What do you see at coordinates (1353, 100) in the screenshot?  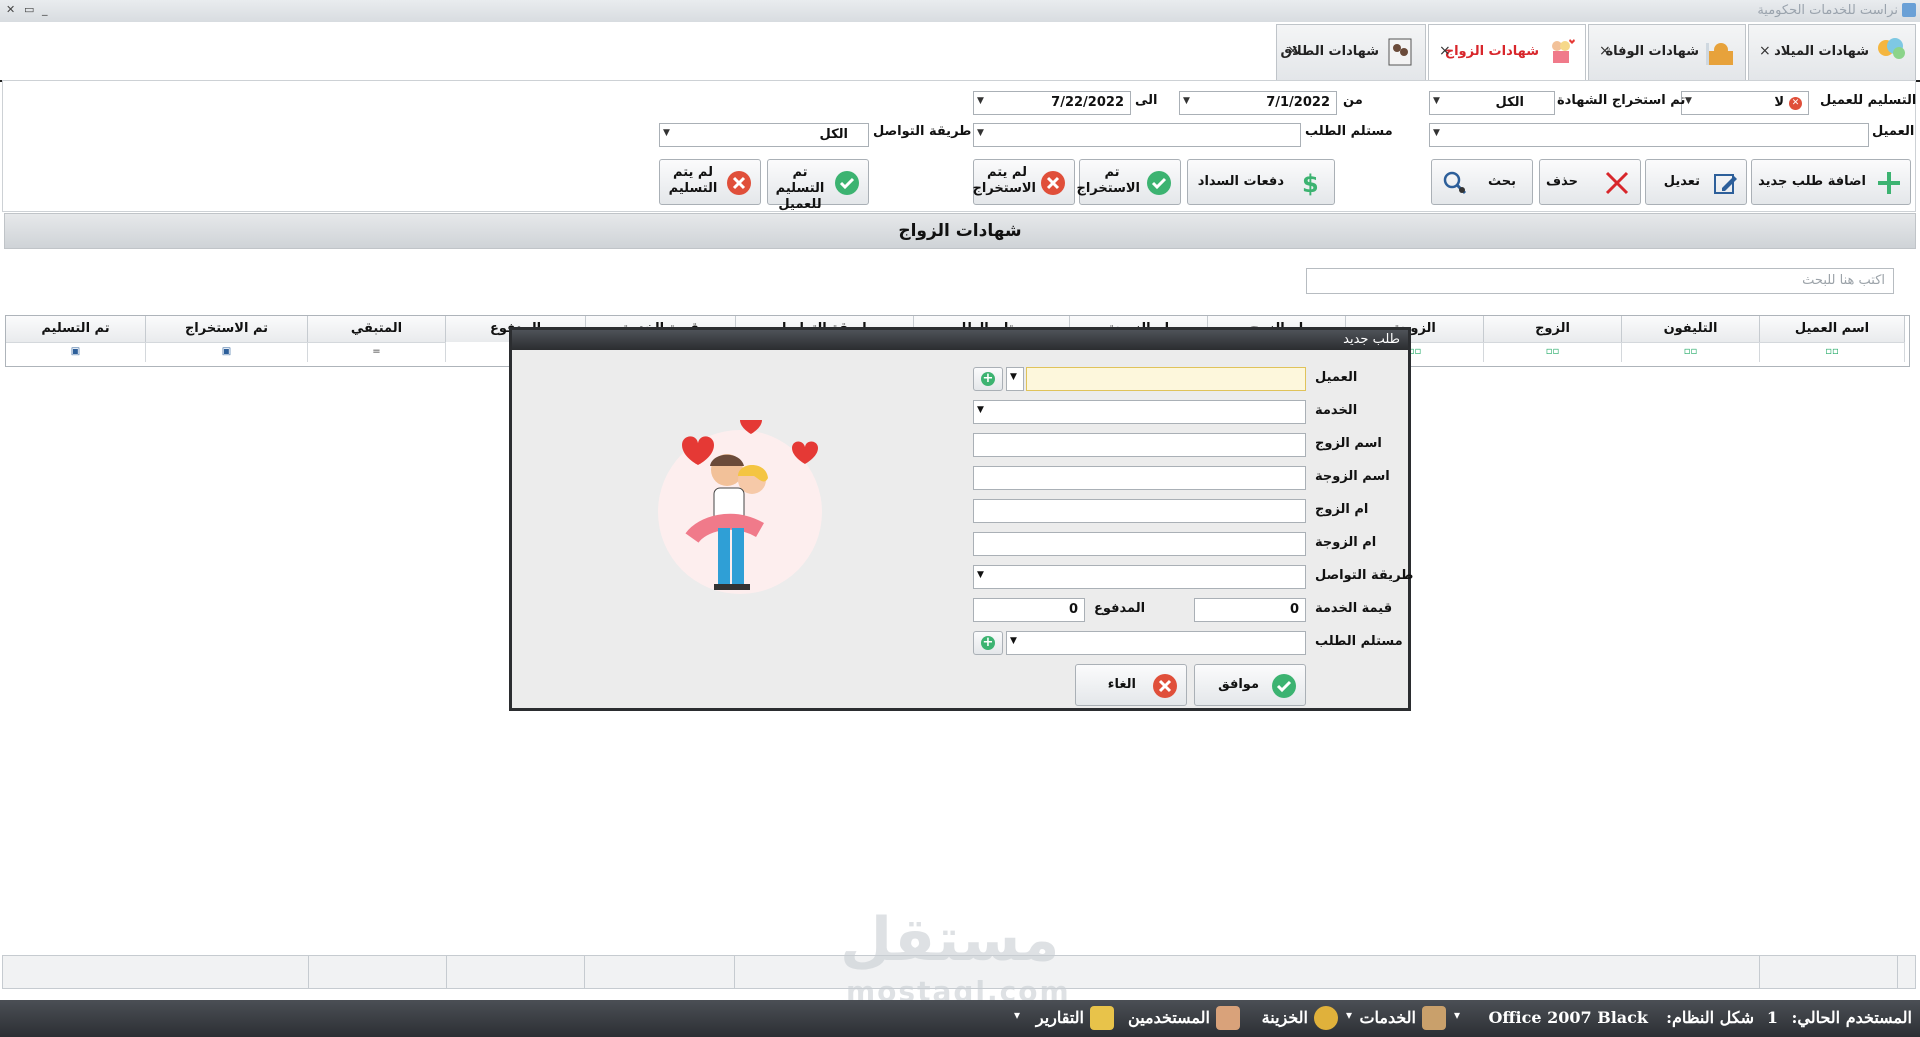 I see `from-label: من` at bounding box center [1353, 100].